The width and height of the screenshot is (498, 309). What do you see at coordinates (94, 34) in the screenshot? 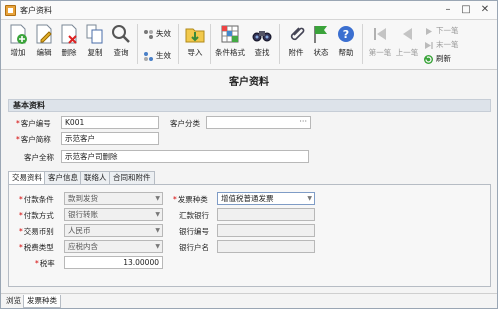
I see `copy-icon` at bounding box center [94, 34].